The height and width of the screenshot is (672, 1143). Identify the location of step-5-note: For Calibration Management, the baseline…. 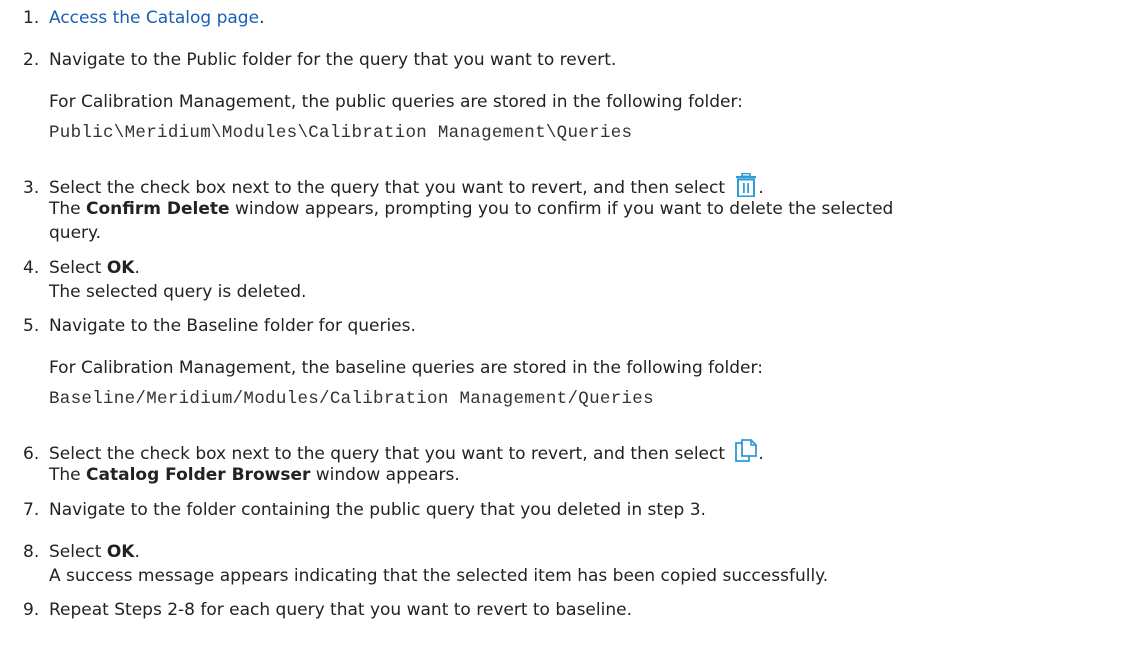
(406, 368).